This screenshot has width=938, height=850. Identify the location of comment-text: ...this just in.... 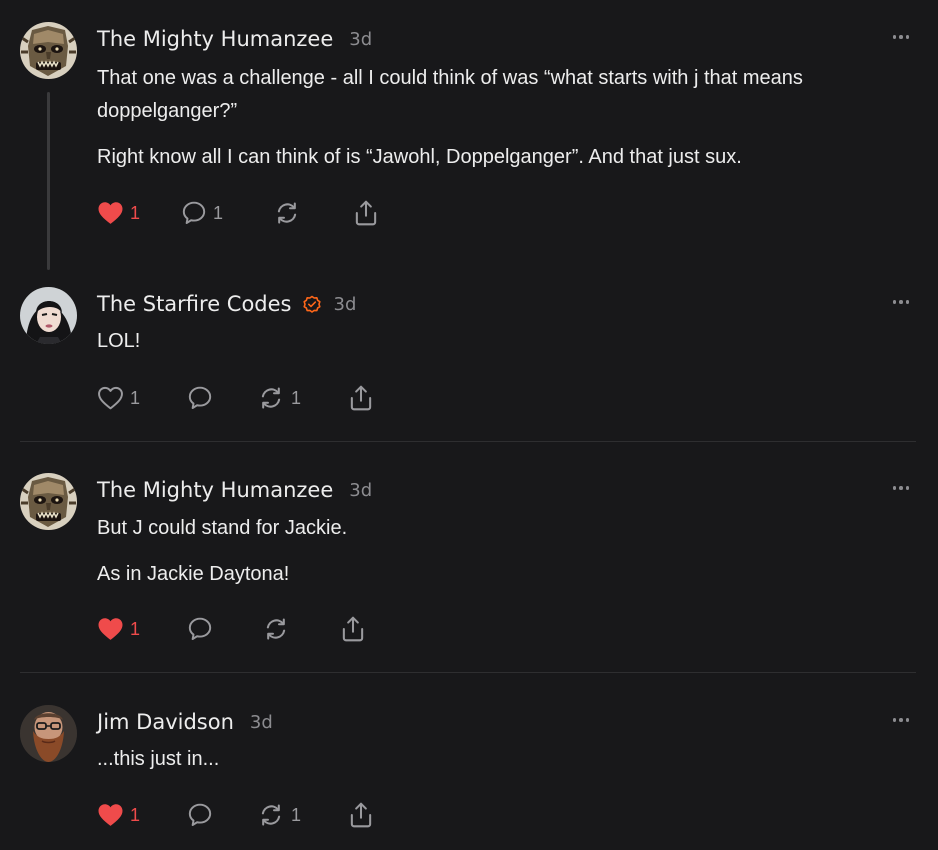
(158, 759).